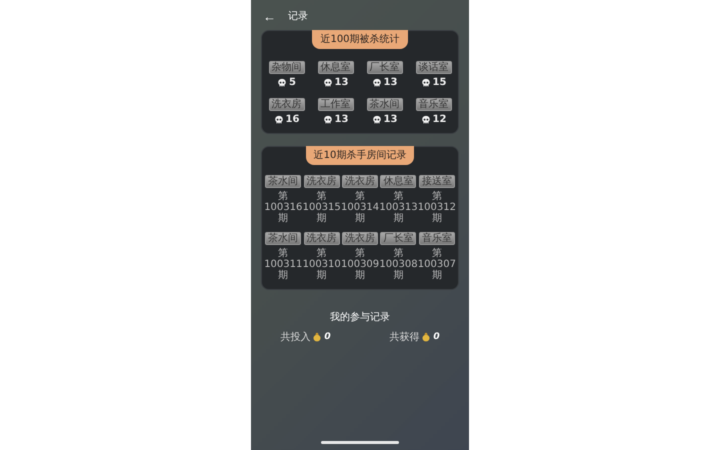 The height and width of the screenshot is (450, 720). What do you see at coordinates (360, 39) in the screenshot?
I see `card-title: 近100期被杀统计` at bounding box center [360, 39].